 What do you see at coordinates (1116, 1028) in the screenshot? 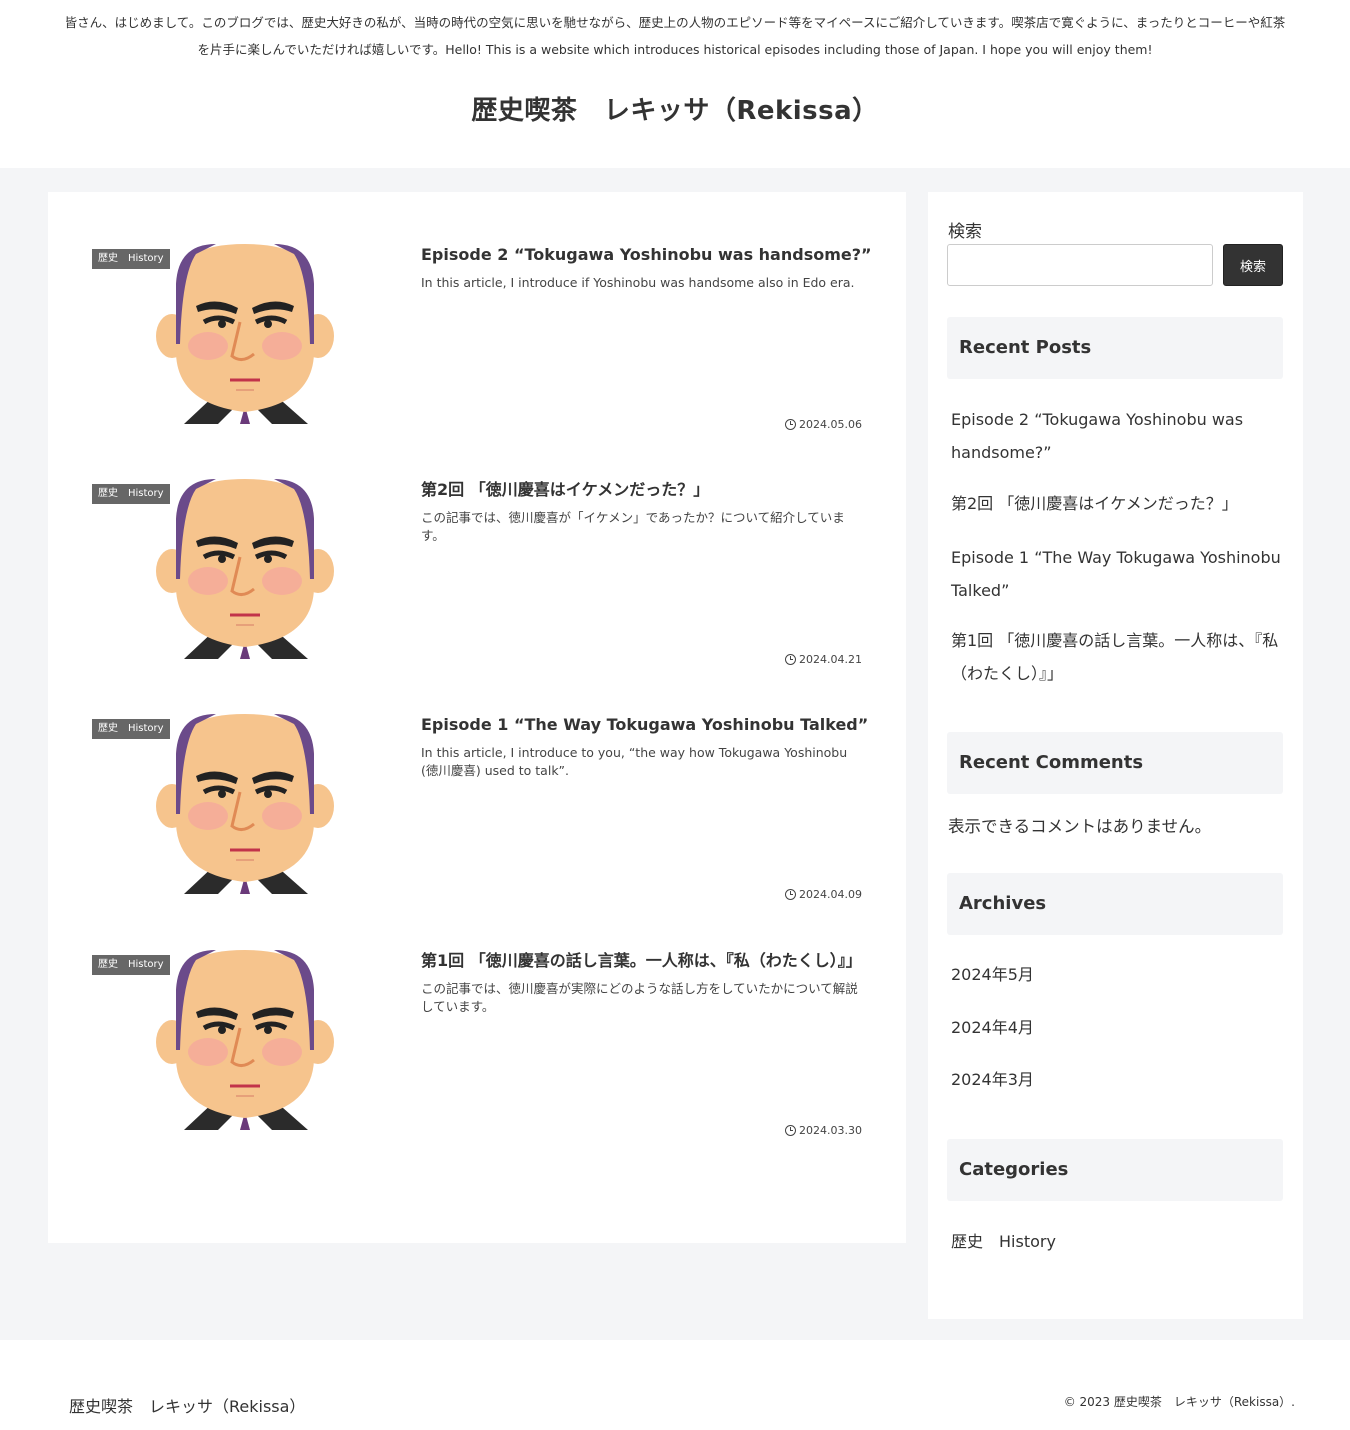
I see `archive-link: 2024年4月` at bounding box center [1116, 1028].